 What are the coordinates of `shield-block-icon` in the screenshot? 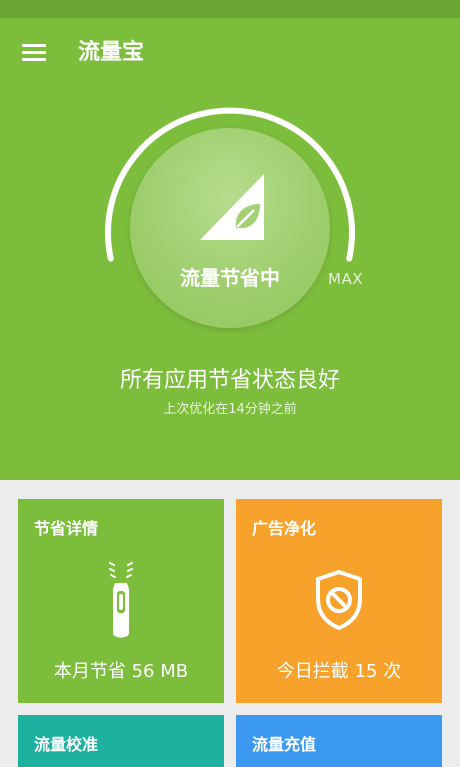 It's located at (339, 600).